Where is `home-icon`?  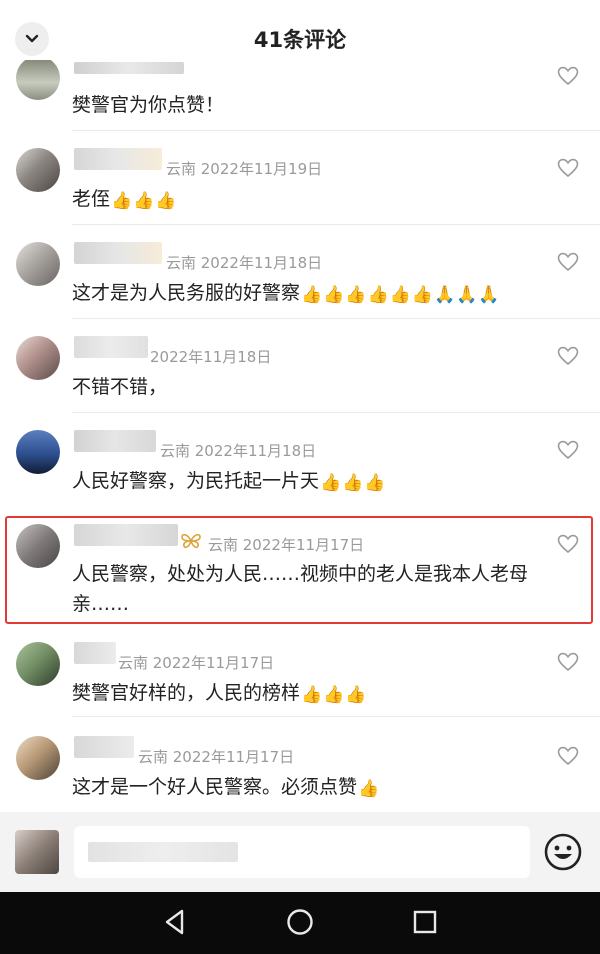
home-icon is located at coordinates (300, 922).